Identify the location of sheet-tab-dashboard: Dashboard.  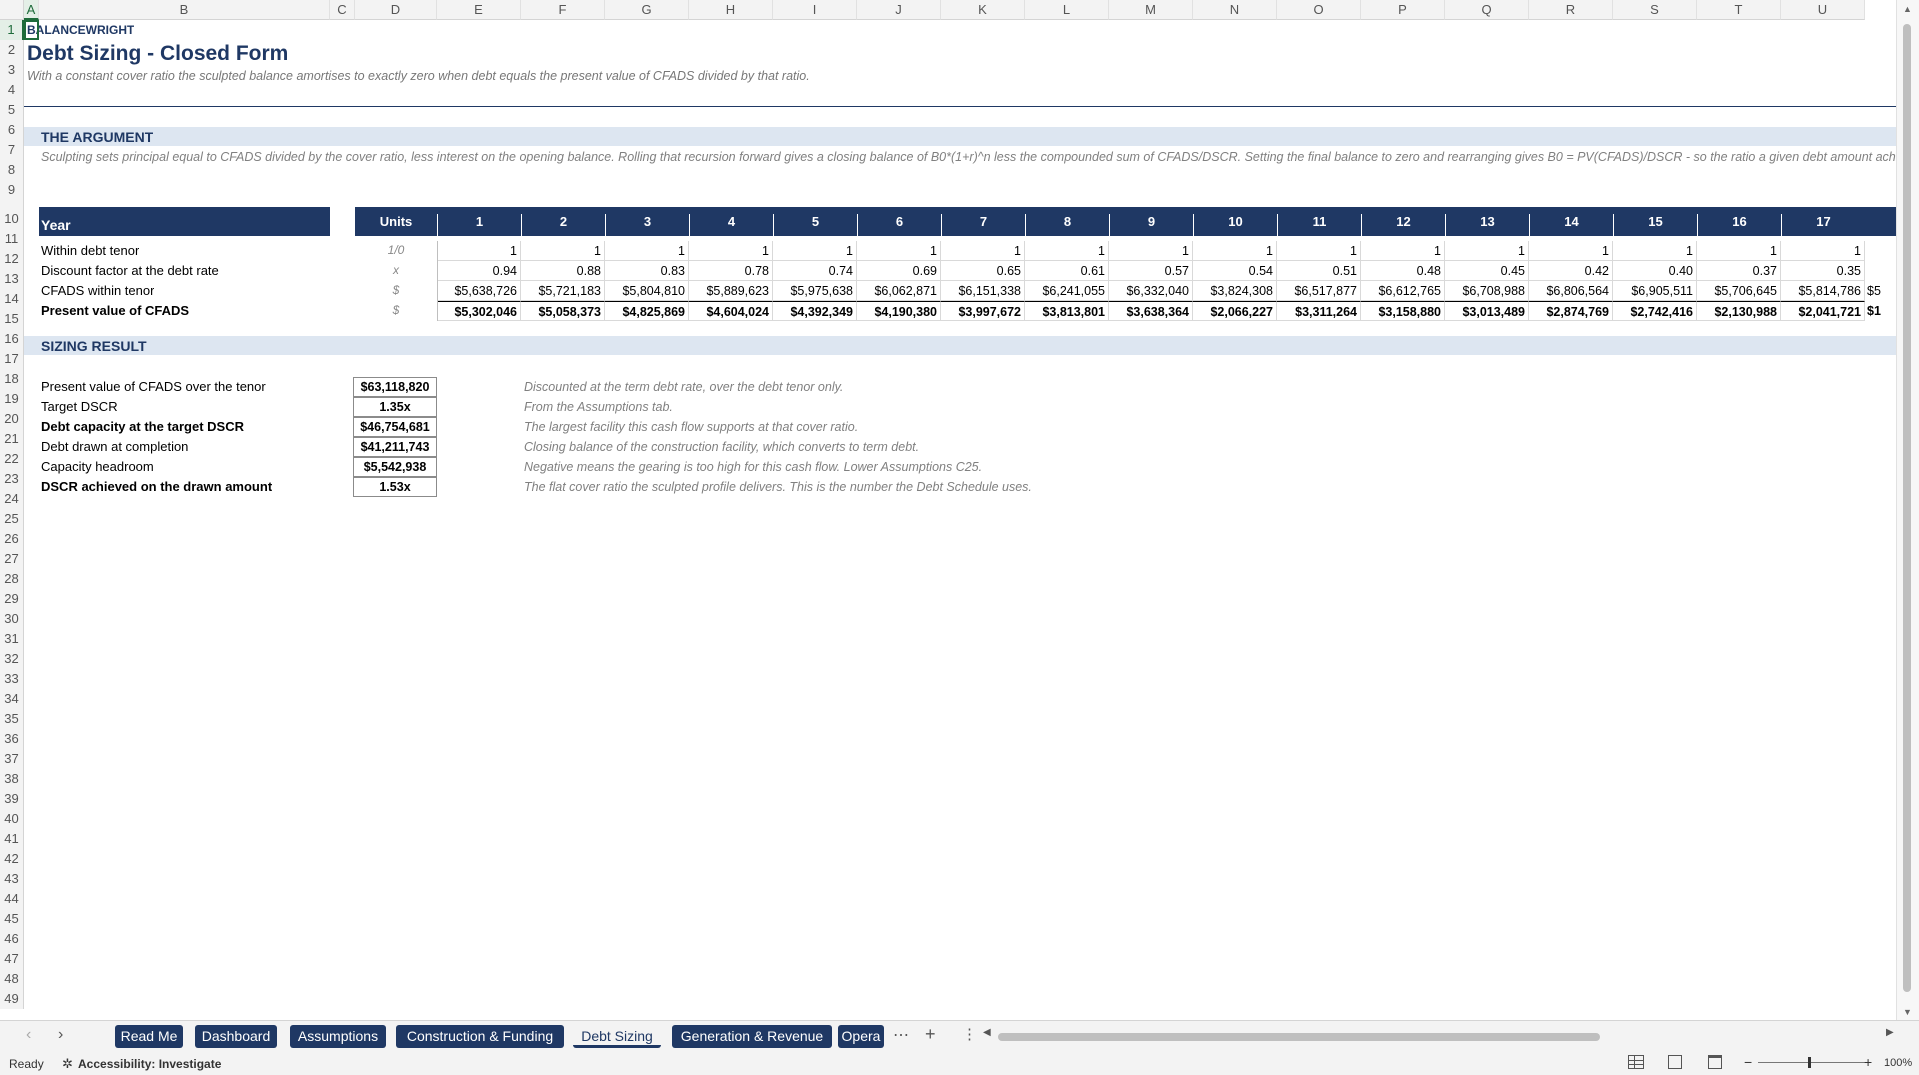
(236, 1036).